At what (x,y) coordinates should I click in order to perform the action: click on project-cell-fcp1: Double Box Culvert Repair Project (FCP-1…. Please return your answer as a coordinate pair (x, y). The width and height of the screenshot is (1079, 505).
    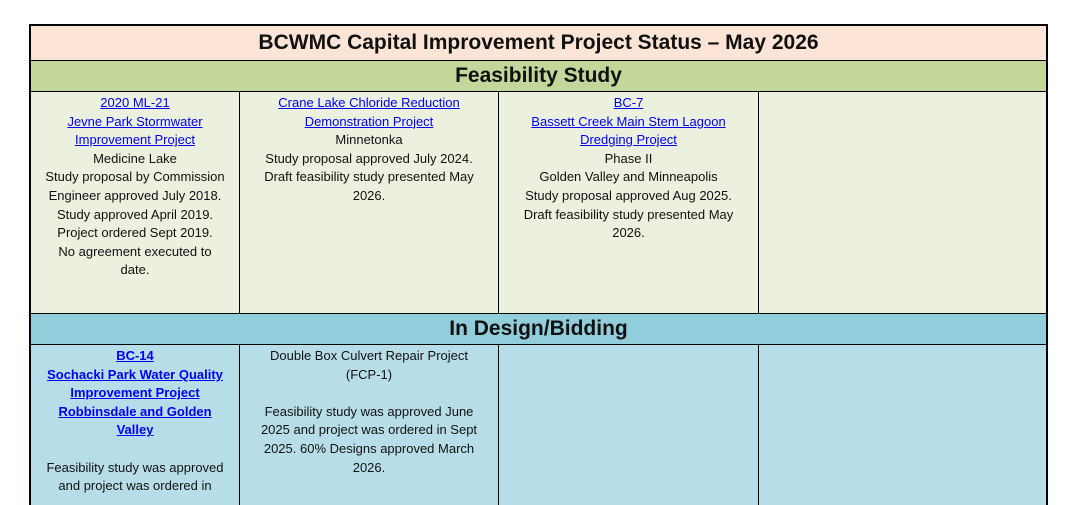
    Looking at the image, I should click on (369, 425).